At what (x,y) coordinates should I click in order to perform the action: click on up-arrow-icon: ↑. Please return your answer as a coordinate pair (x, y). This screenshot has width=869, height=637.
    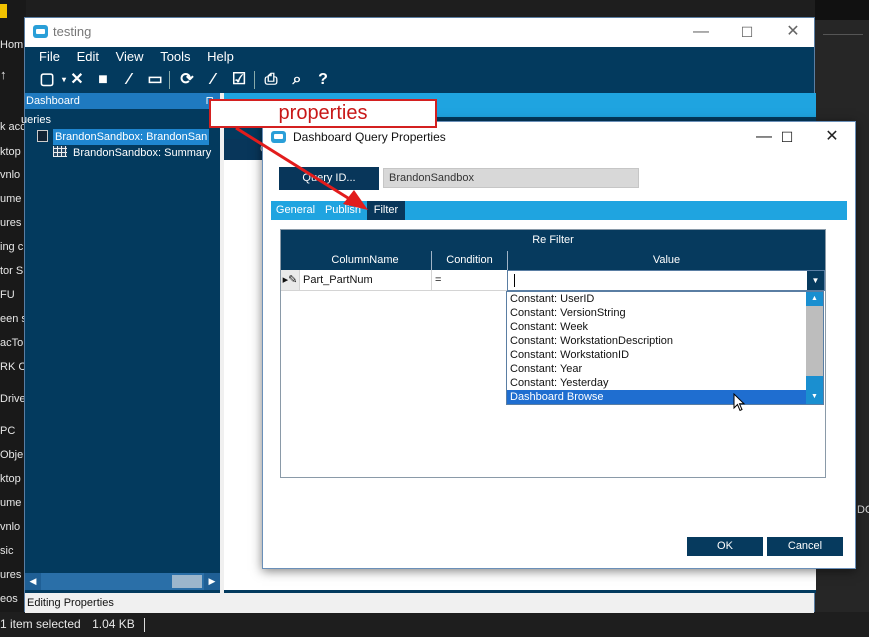
    Looking at the image, I should click on (13, 75).